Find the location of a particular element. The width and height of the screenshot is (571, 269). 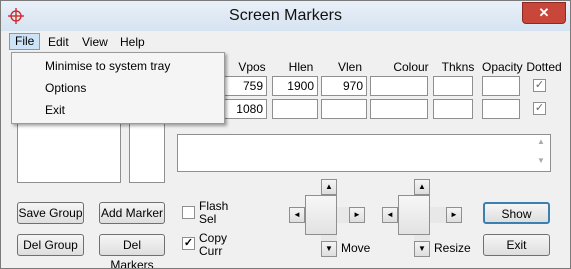

hlen-input-row1: 1900 is located at coordinates (295, 86).